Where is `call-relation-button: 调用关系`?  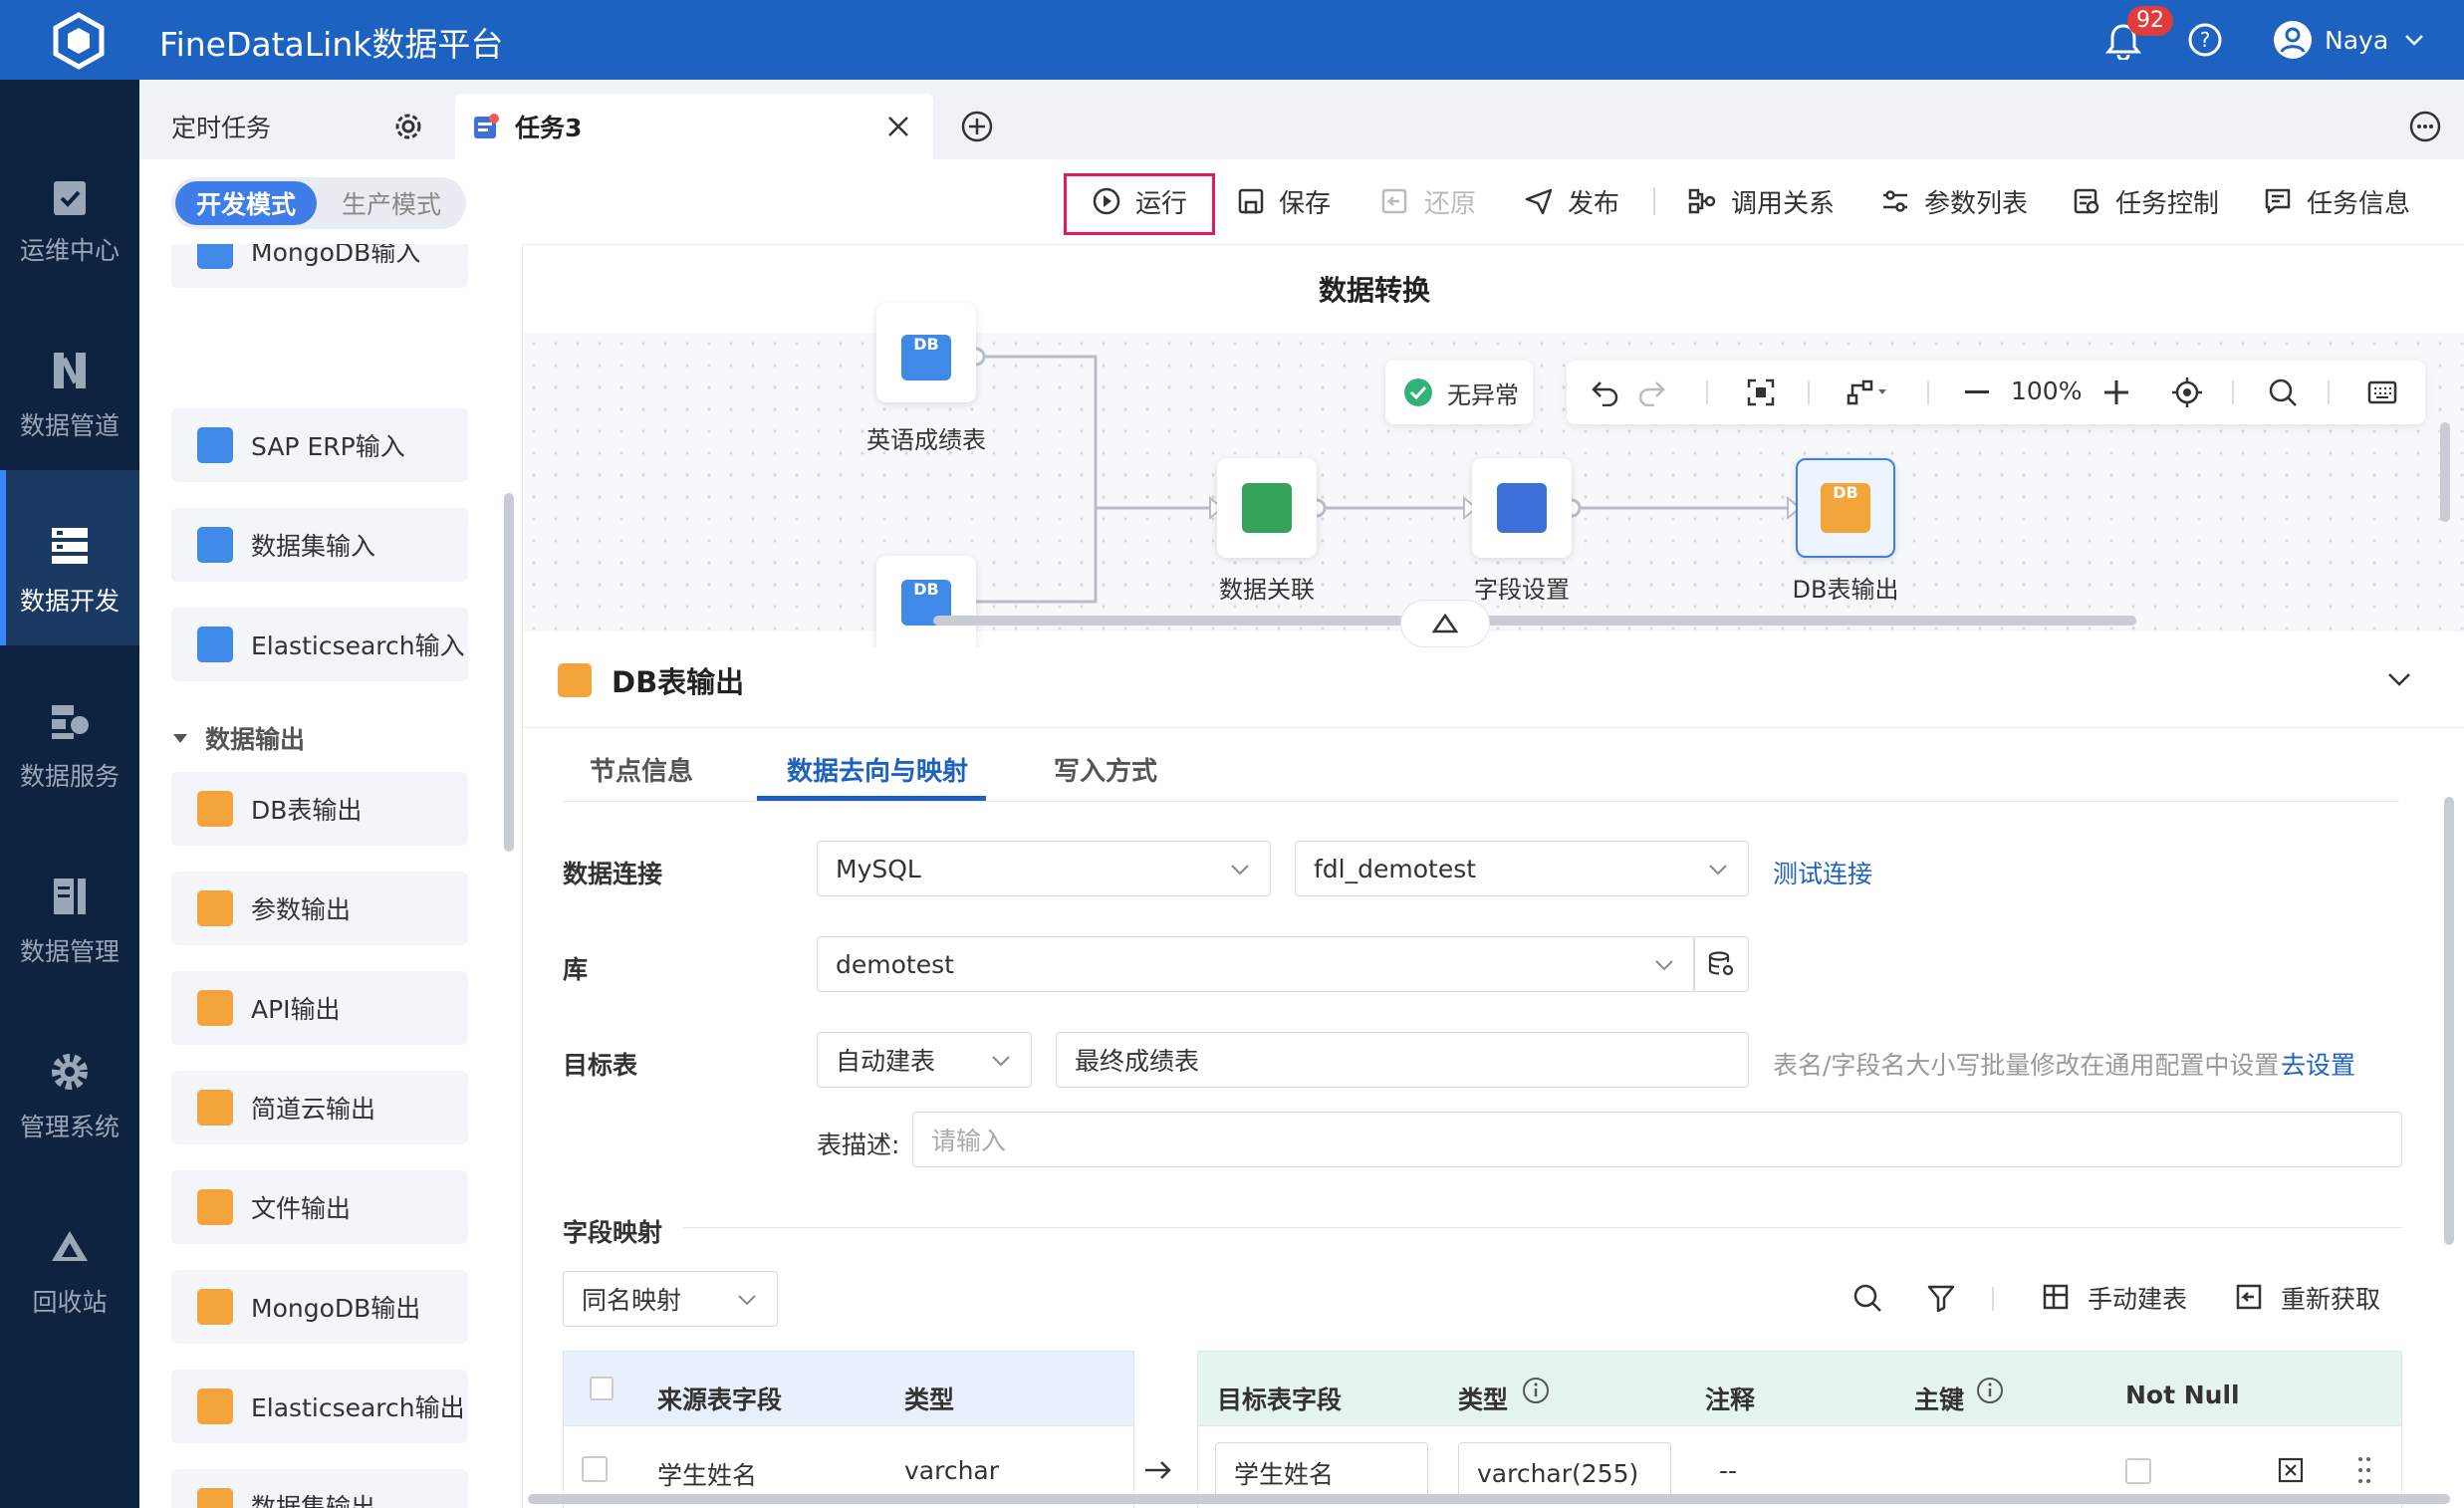 call-relation-button: 调用关系 is located at coordinates (1761, 201).